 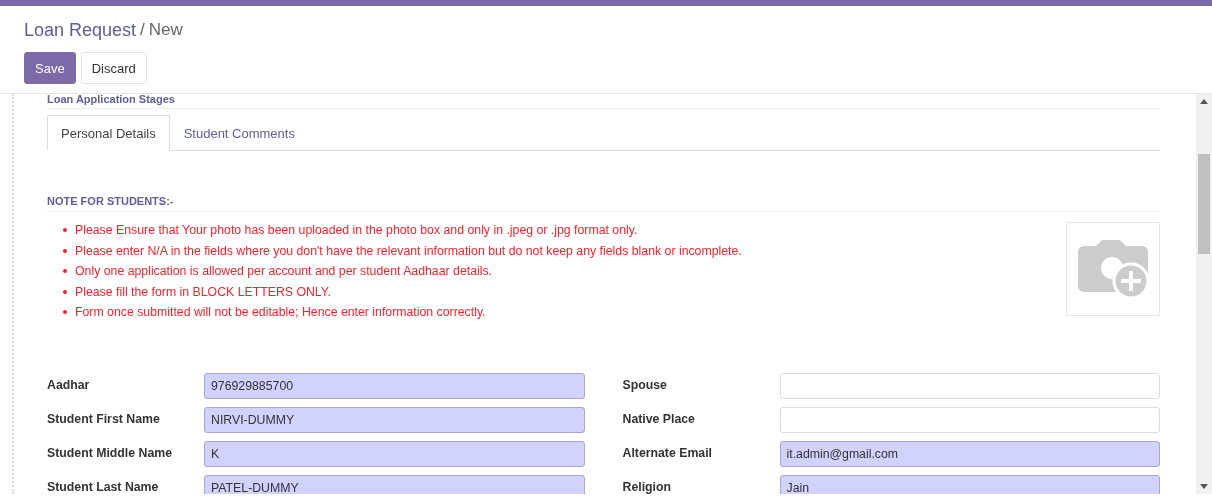 I want to click on breadcrumb-link: Loan Request, so click(x=80, y=30).